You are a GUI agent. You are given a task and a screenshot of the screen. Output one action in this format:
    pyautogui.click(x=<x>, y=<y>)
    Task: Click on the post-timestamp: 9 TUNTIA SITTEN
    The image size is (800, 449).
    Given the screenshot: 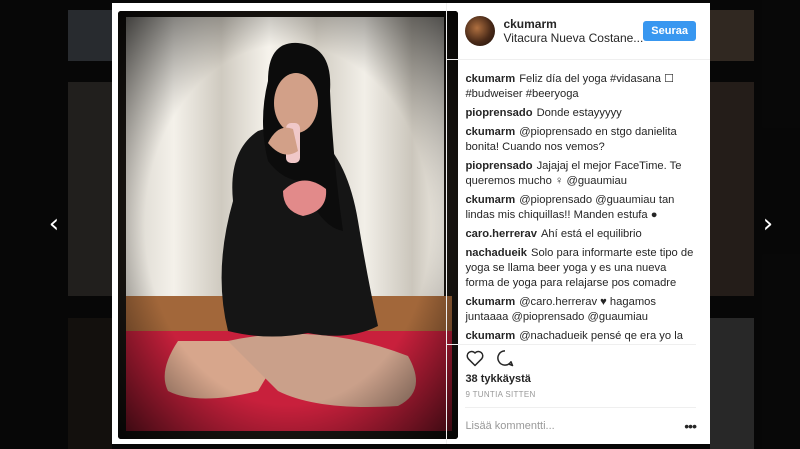 What is the action you would take?
    pyautogui.click(x=500, y=394)
    